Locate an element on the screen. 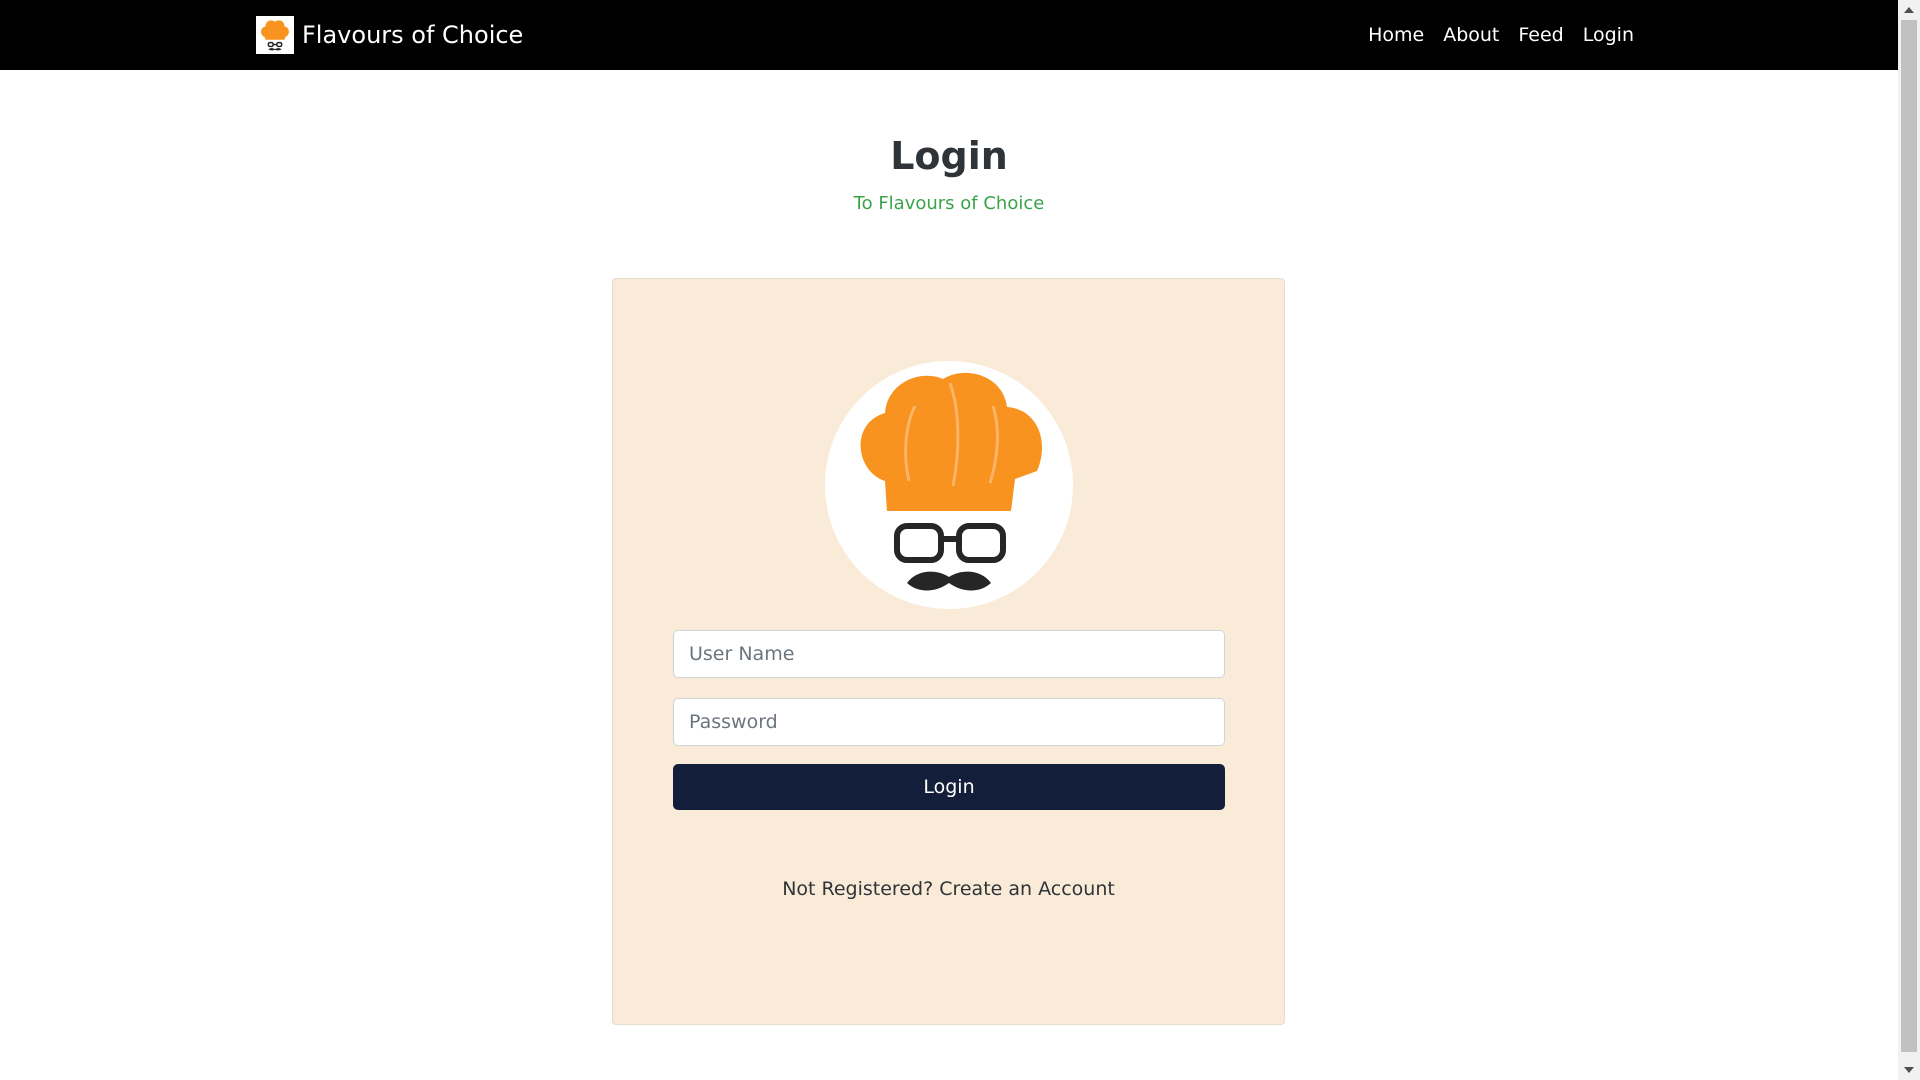 This screenshot has width=1920, height=1080. login-button: Login is located at coordinates (949, 787).